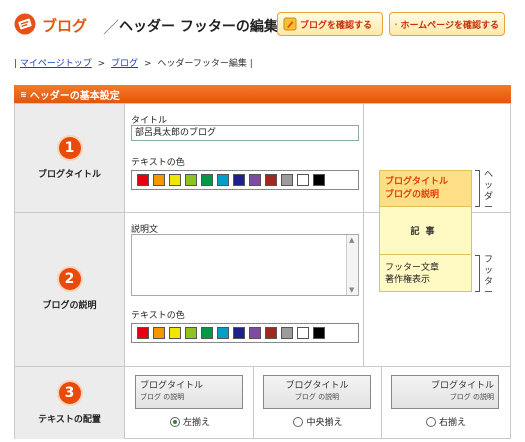  I want to click on section-header: ≋ ヘッダーの基本設定, so click(262, 94).